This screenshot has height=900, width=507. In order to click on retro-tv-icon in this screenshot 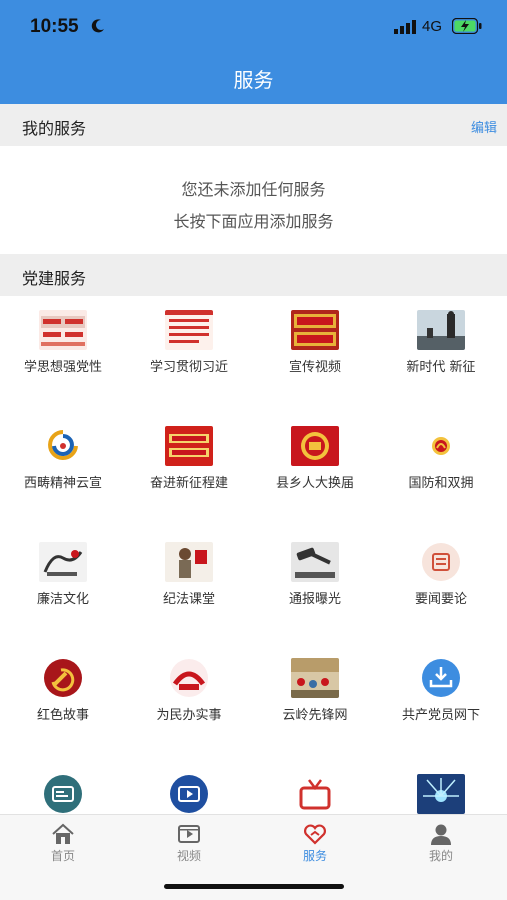, I will do `click(315, 794)`.